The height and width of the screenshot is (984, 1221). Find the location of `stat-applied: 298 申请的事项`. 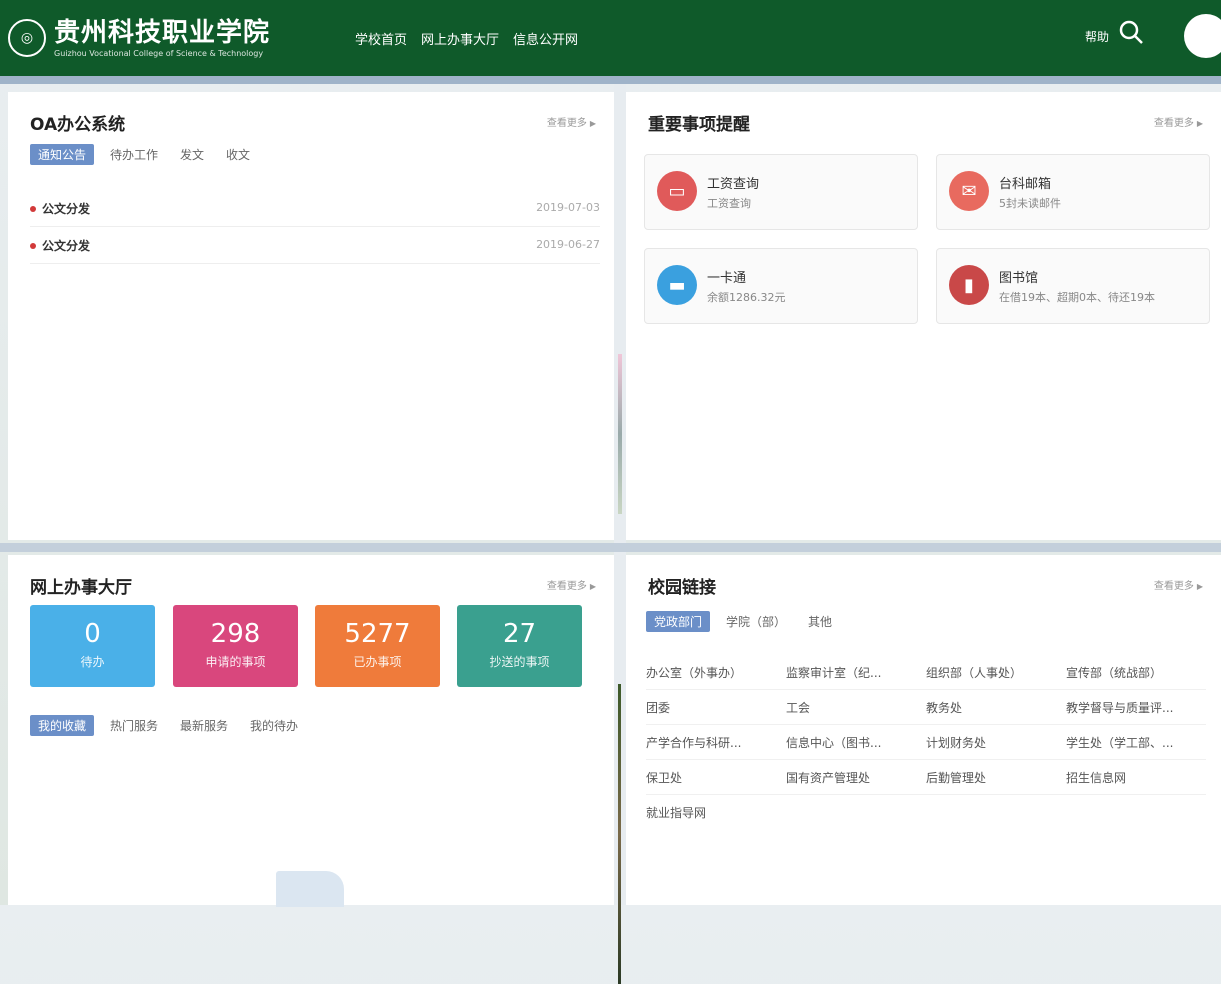

stat-applied: 298 申请的事项 is located at coordinates (235, 646).